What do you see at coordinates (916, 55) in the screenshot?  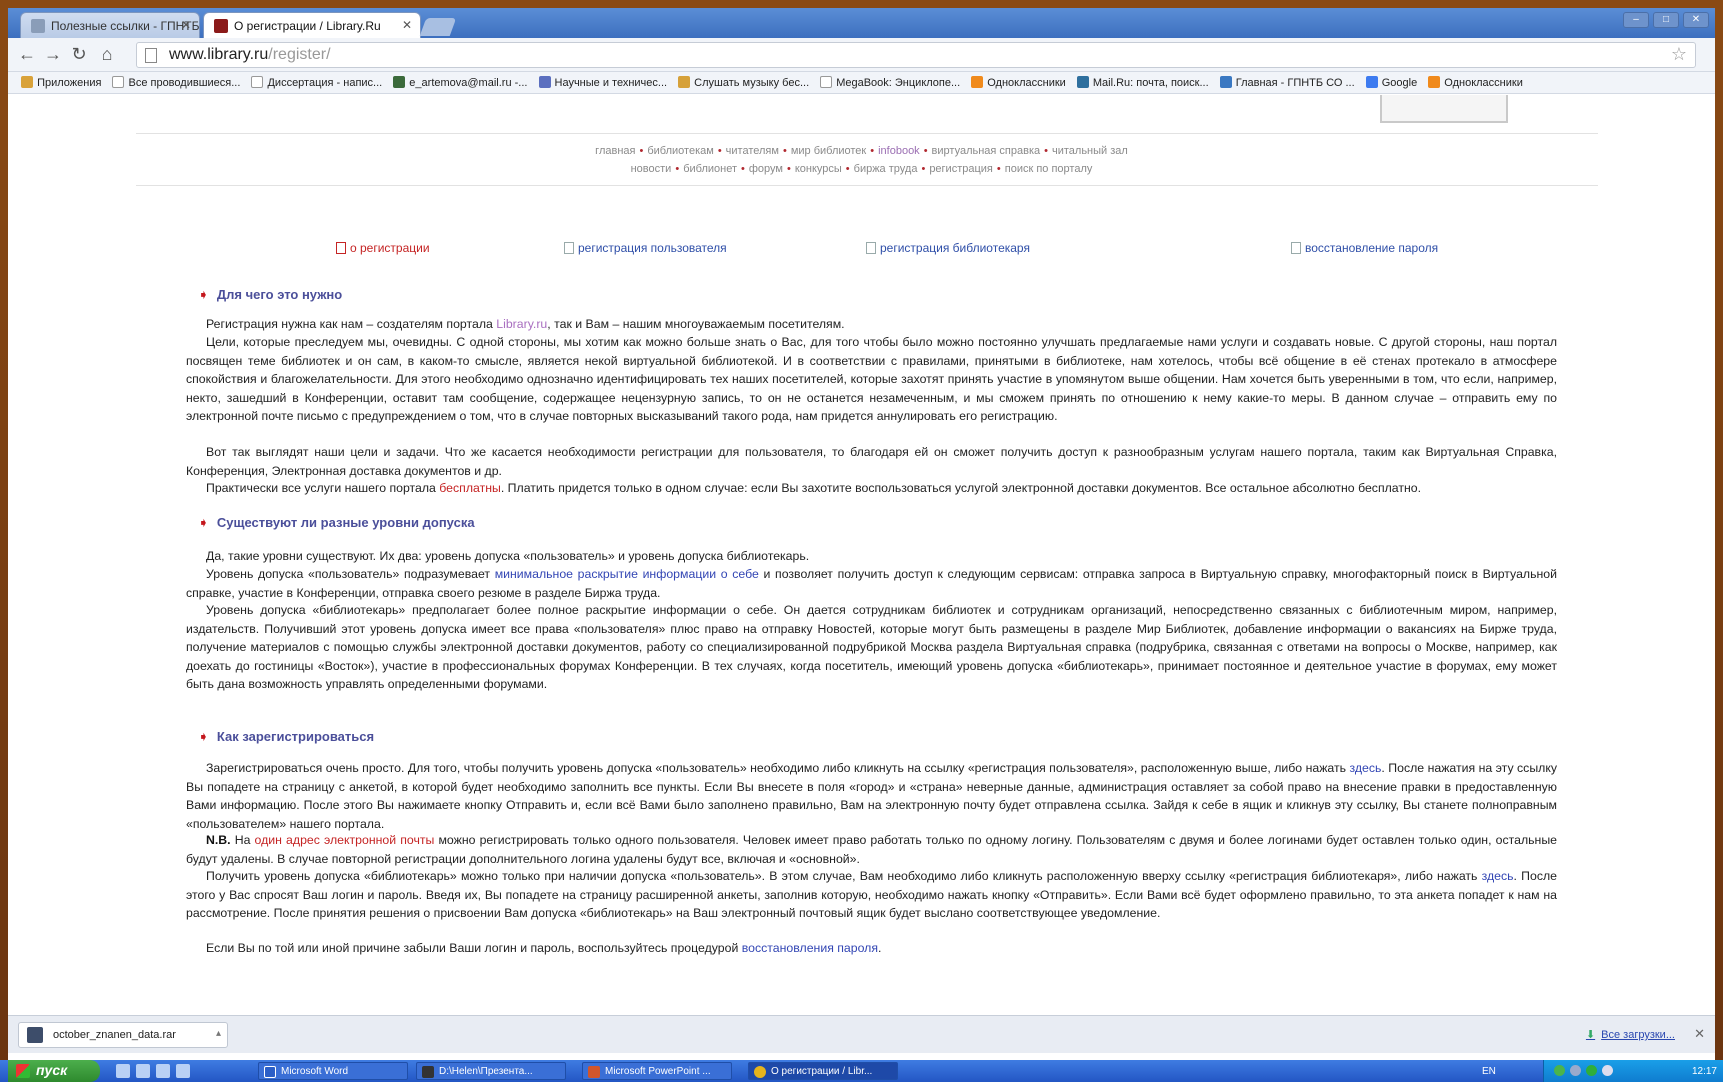 I see `address-bar: www.library.ru/register/ ☆` at bounding box center [916, 55].